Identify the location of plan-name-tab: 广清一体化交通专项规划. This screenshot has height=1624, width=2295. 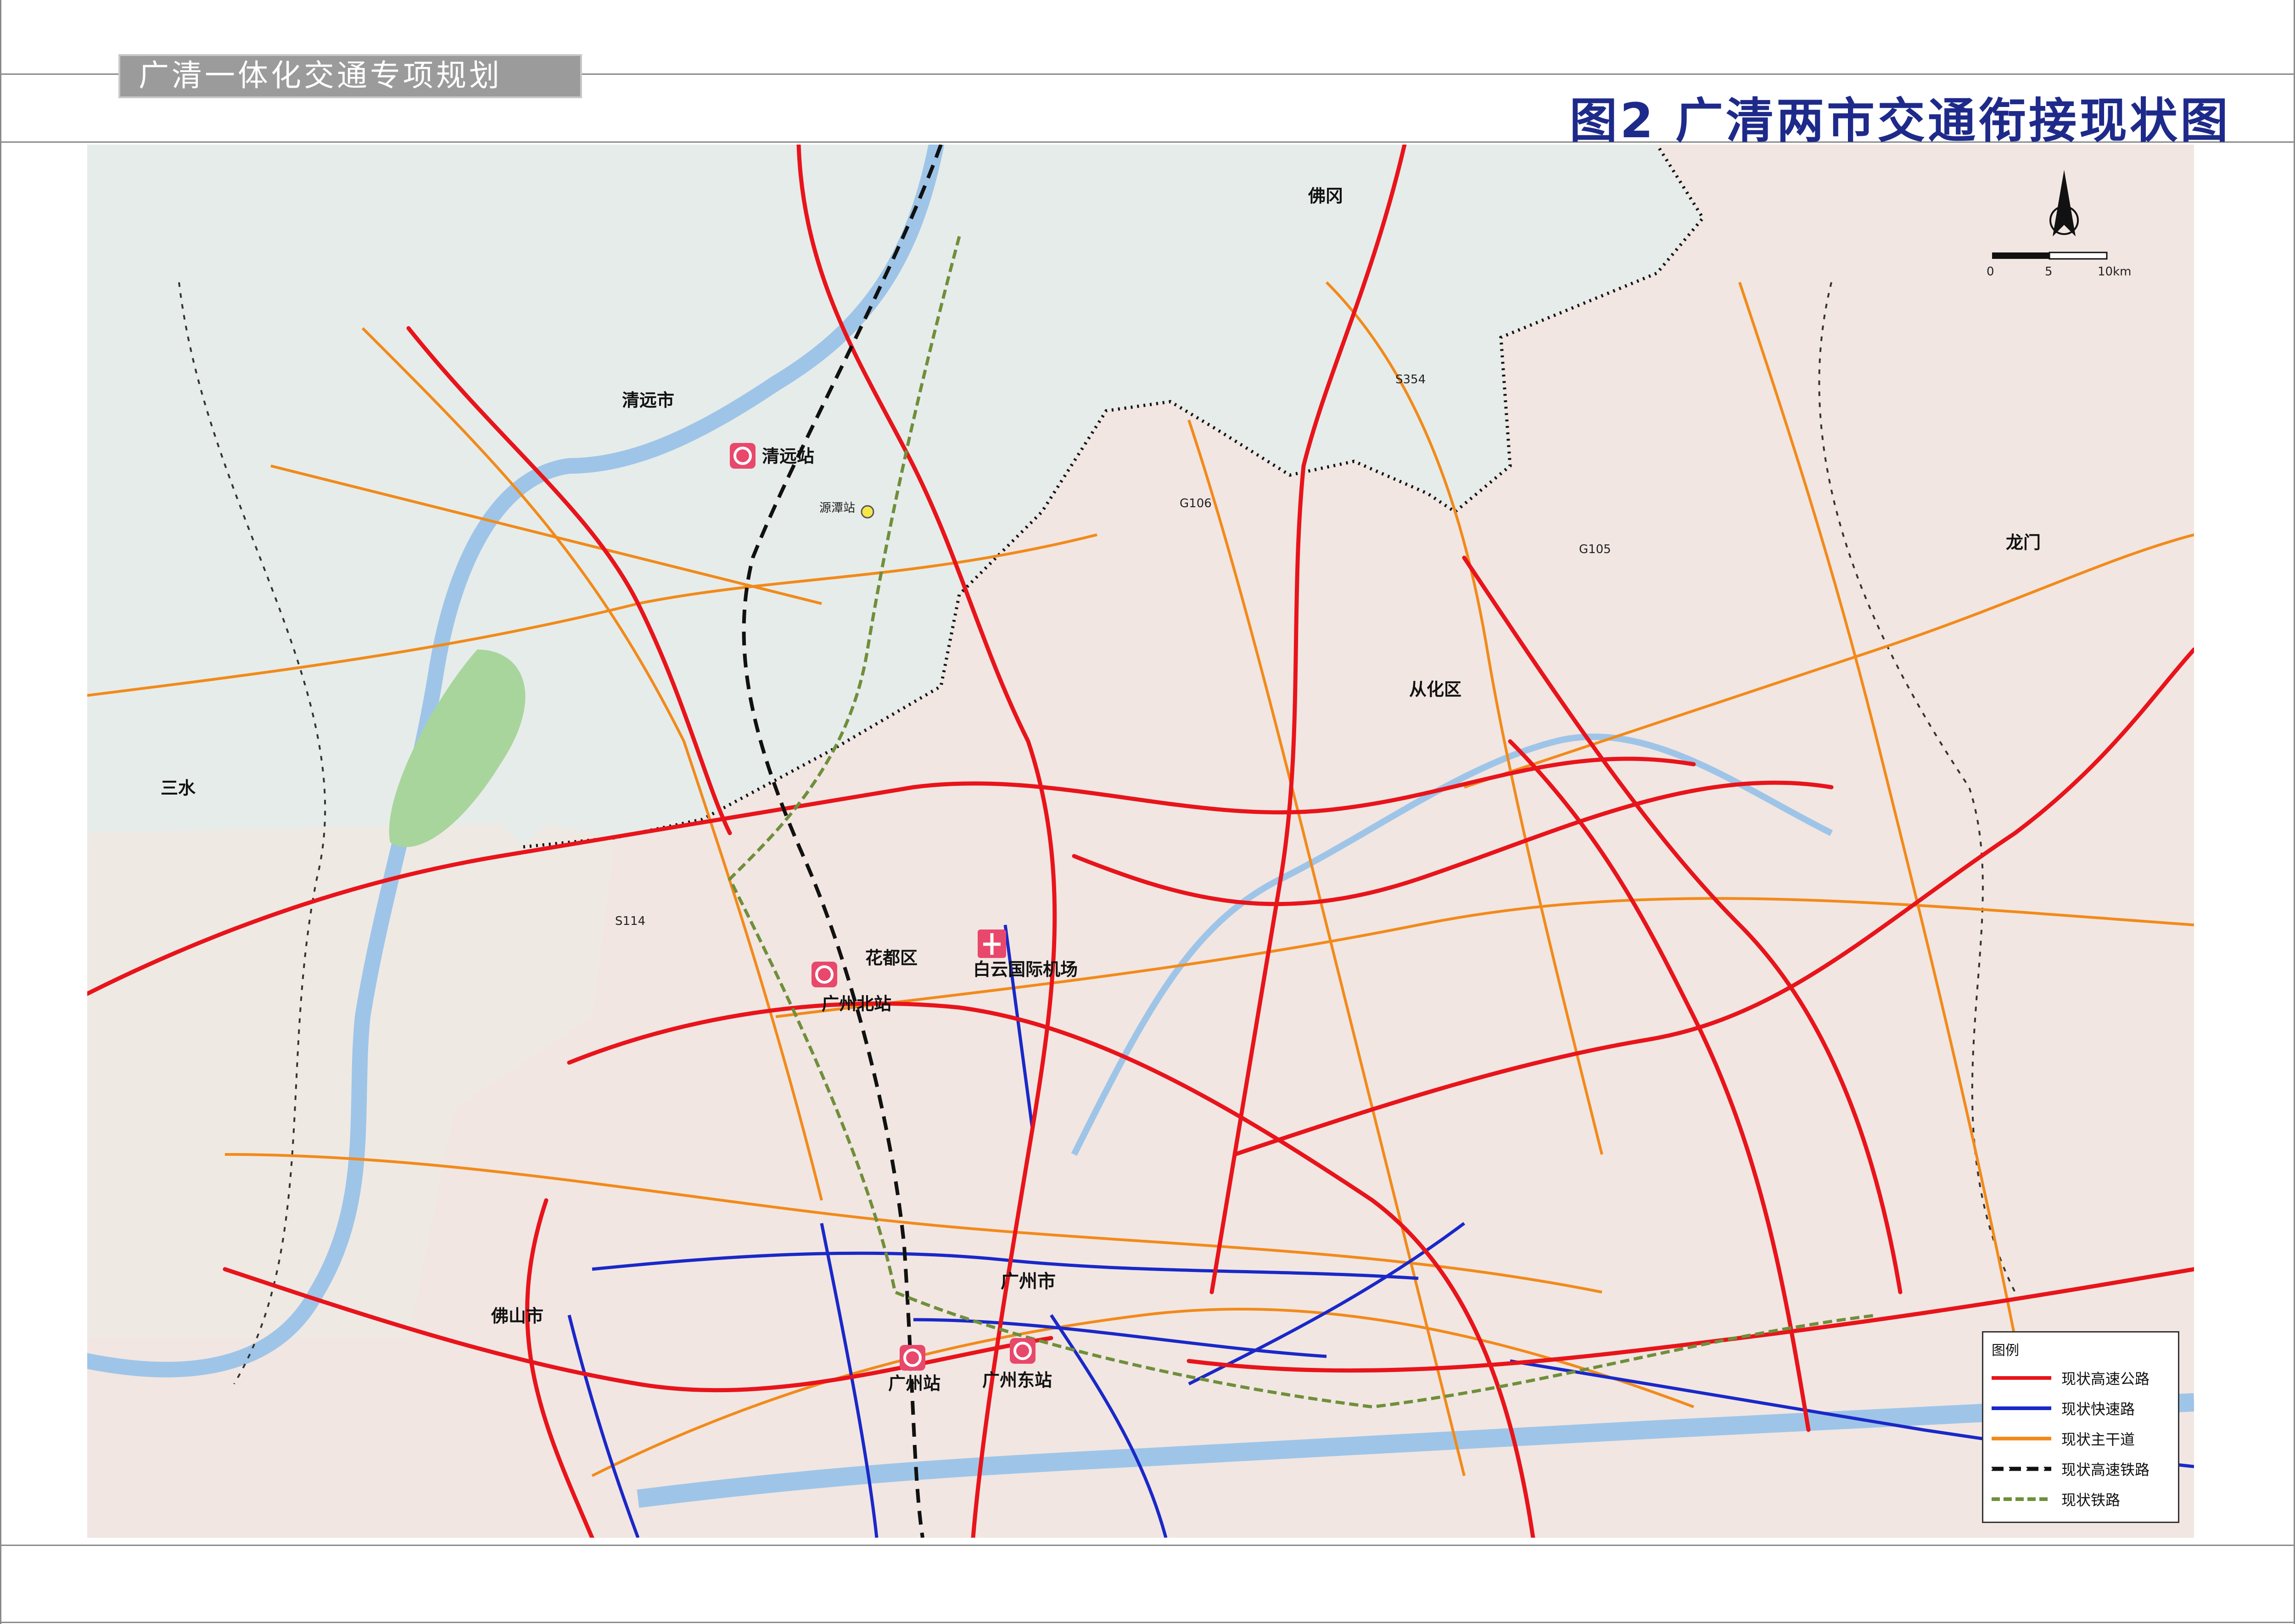
(350, 76).